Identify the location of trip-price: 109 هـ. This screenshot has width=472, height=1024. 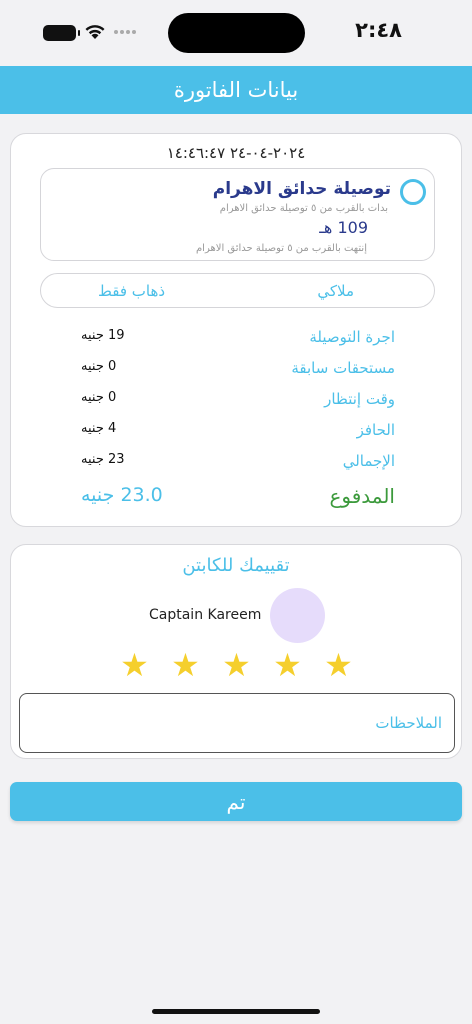
(343, 227).